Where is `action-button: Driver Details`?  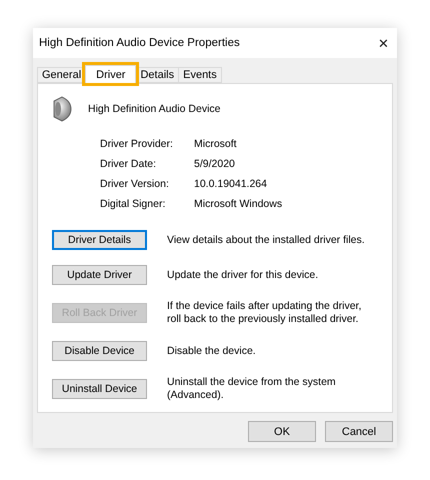
action-button: Driver Details is located at coordinates (99, 240).